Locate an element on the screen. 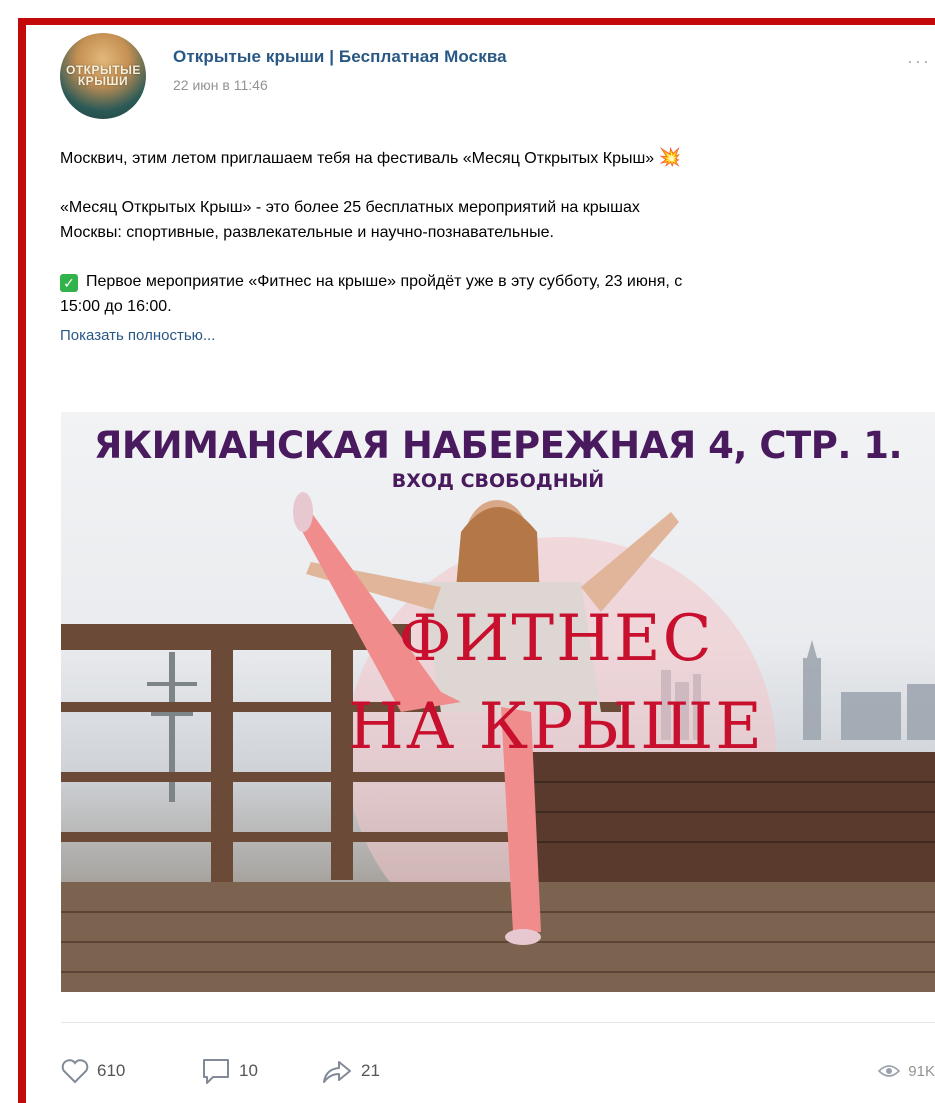  check-icon: ✓ is located at coordinates (69, 283).